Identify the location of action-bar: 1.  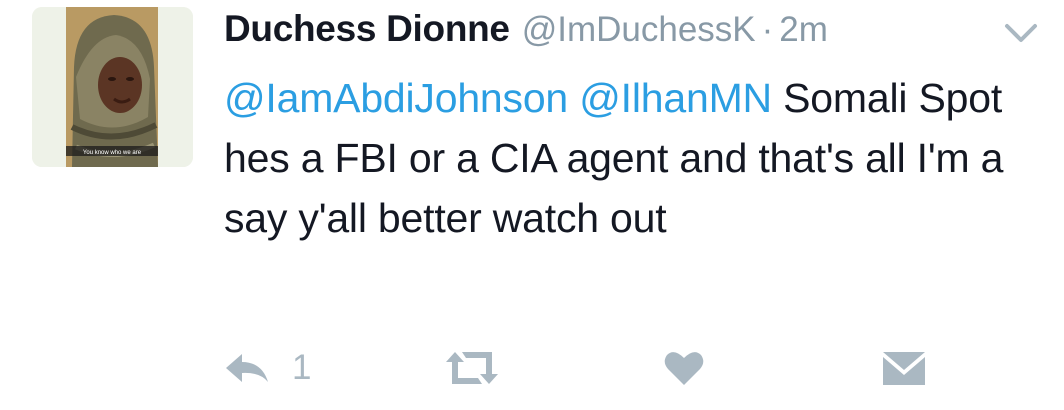
(532, 368).